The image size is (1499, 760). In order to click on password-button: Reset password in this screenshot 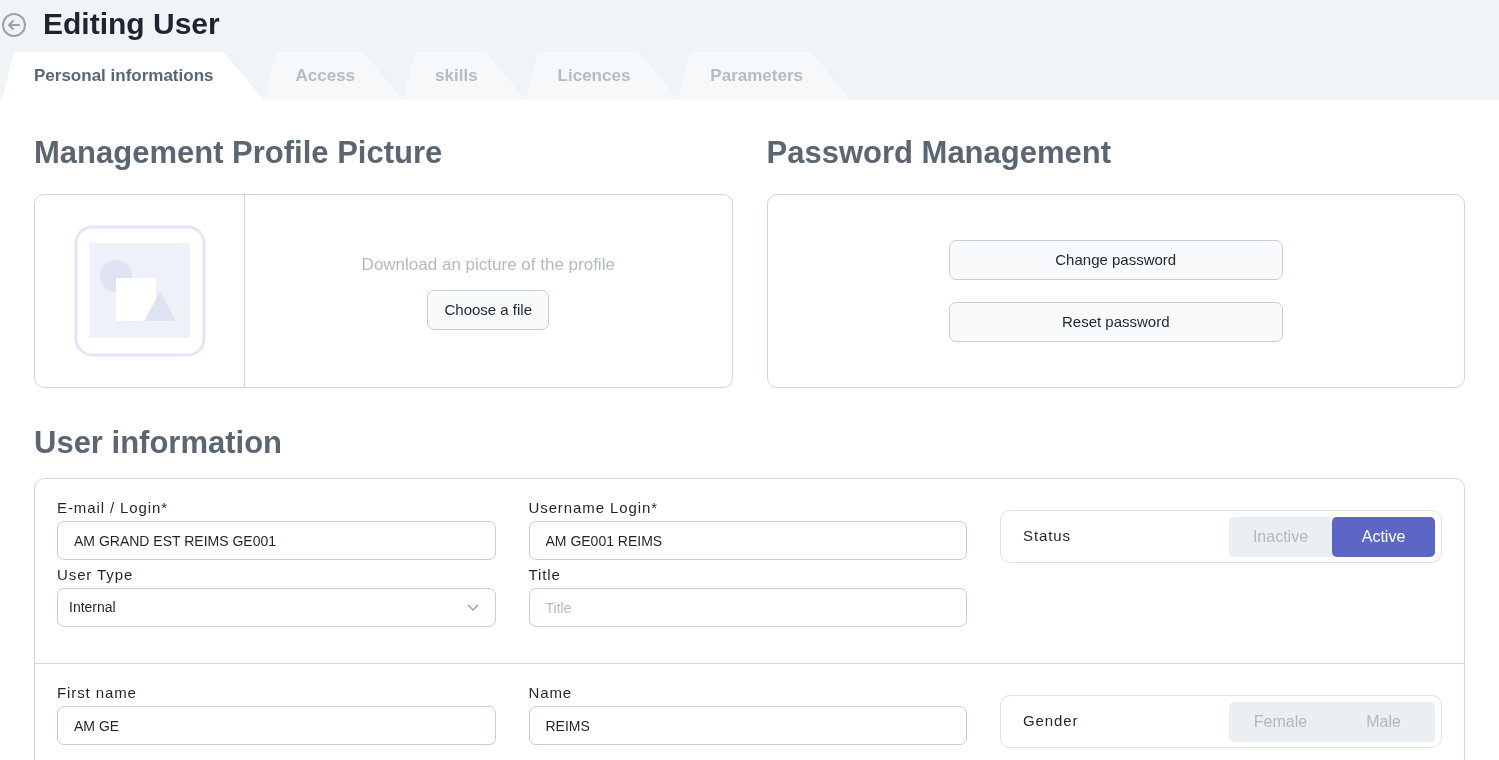, I will do `click(1115, 322)`.